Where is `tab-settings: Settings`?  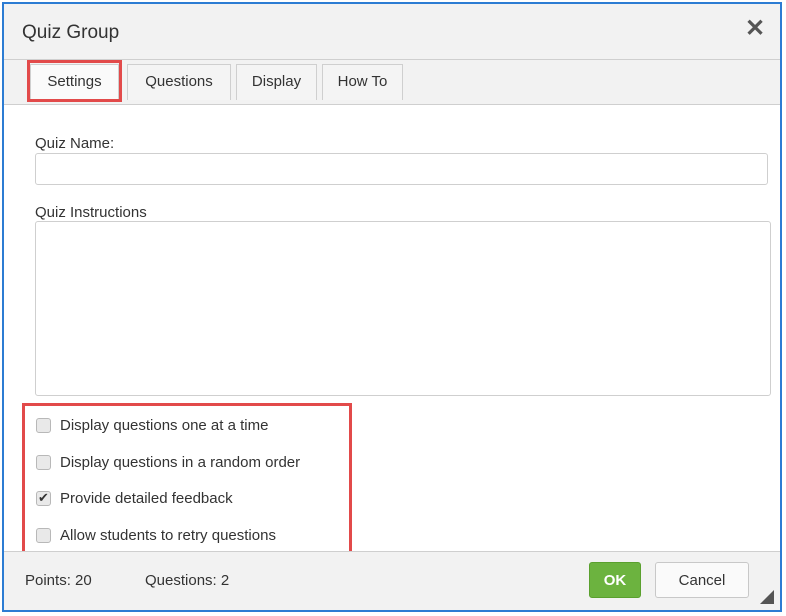 tab-settings: Settings is located at coordinates (74, 82).